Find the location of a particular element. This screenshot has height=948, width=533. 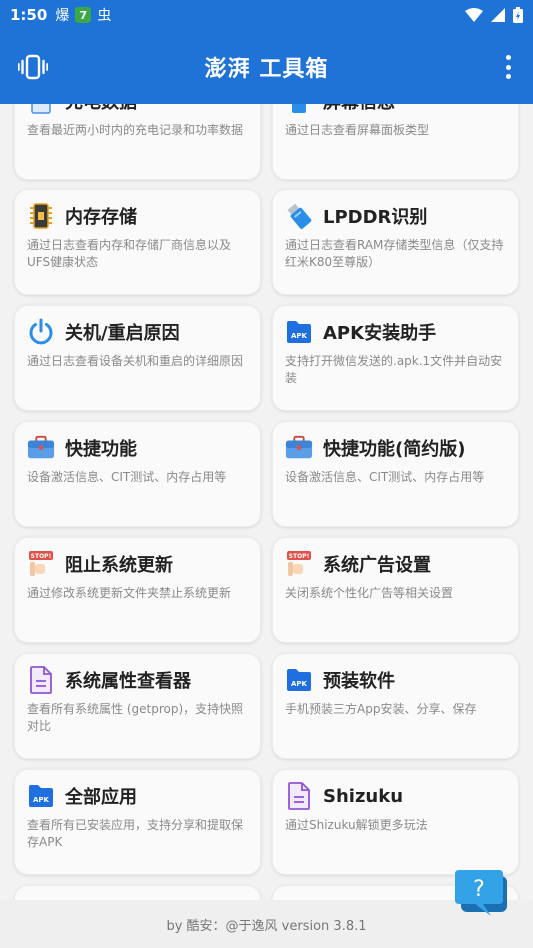

card-description: 通过日志查看内存和存储厂商信息以及UFS健康状态 is located at coordinates (129, 253).